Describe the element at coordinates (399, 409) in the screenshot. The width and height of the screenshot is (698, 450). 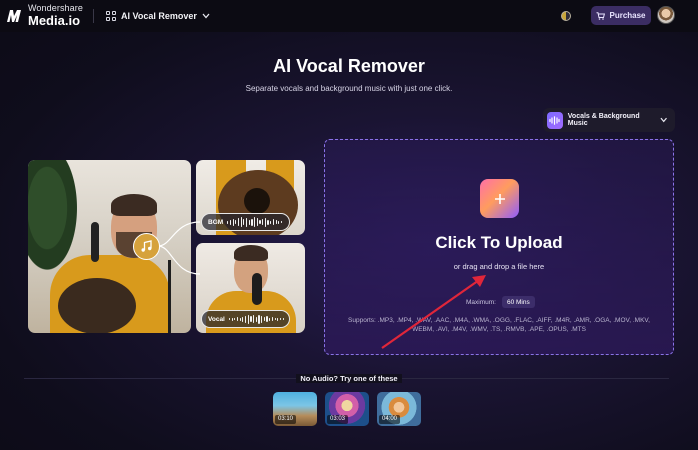
I see `sample-thumbnail: 04:00` at that location.